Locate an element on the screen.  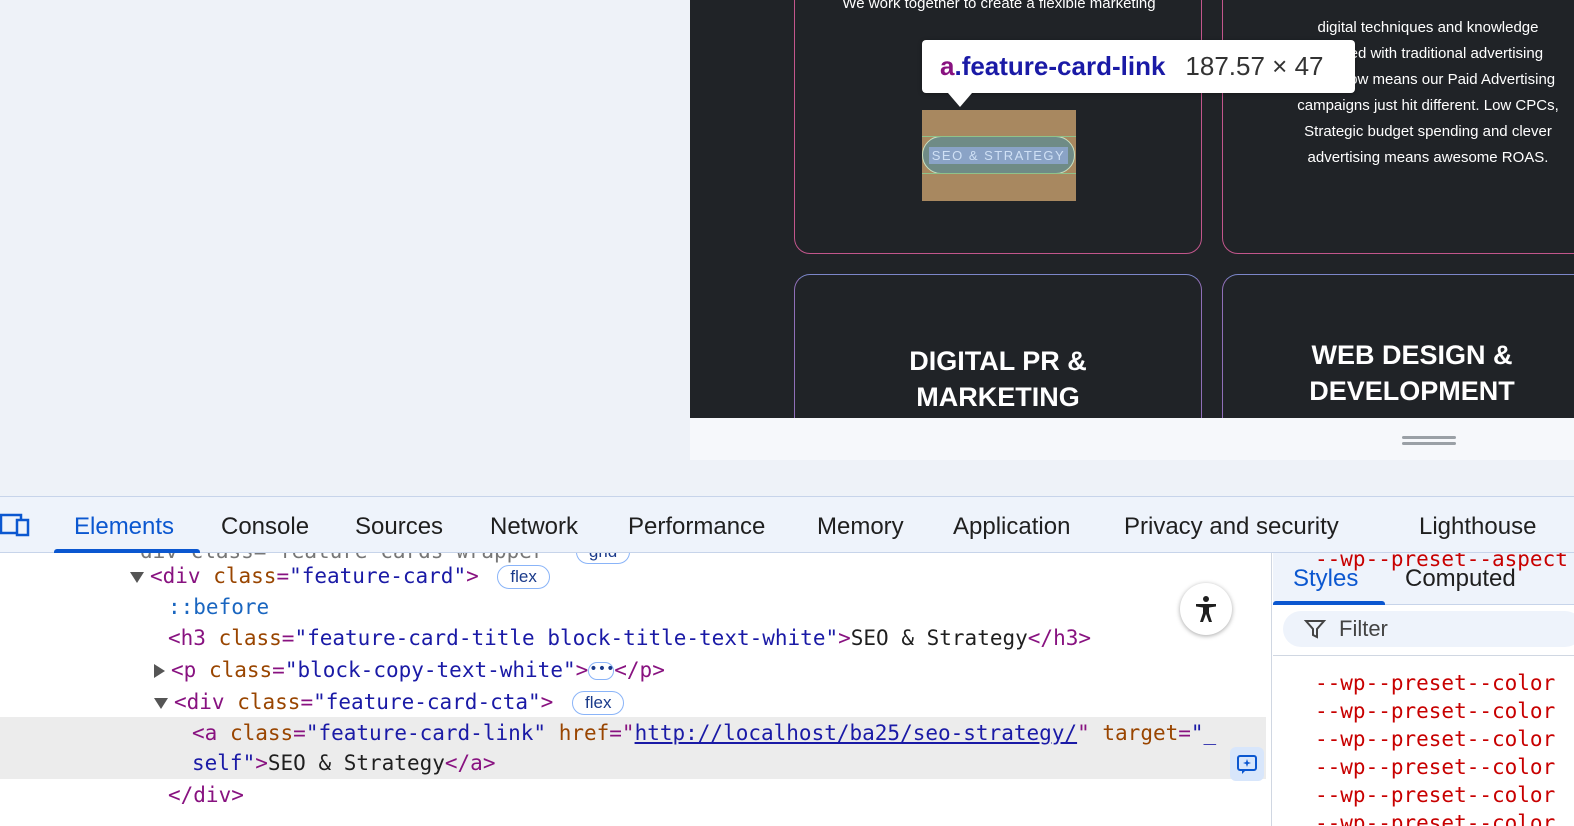
style-property: --wp--preset--aspect is located at coordinates (1441, 563).